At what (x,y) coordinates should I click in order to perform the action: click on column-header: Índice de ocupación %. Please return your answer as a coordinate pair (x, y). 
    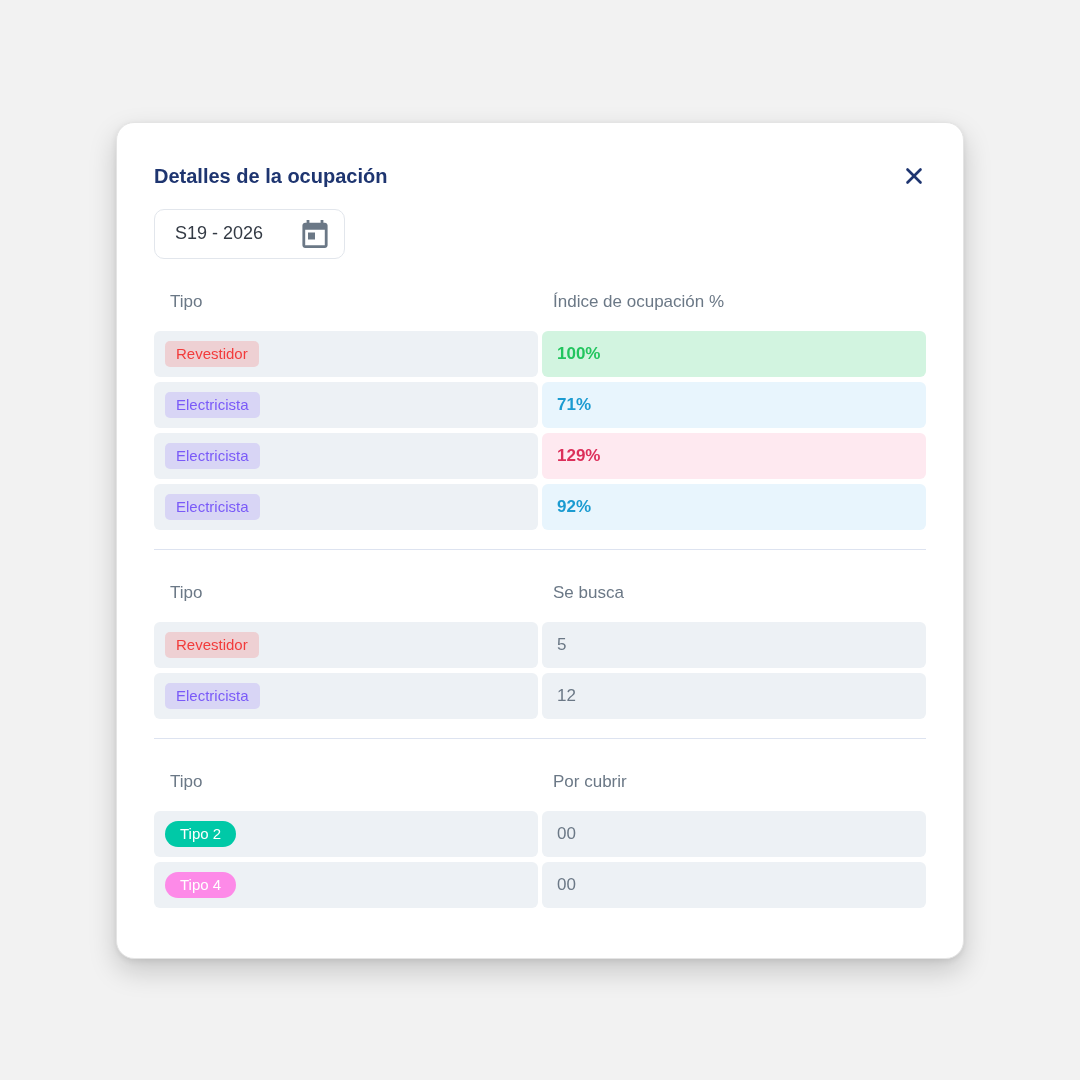
    Looking at the image, I should click on (638, 301).